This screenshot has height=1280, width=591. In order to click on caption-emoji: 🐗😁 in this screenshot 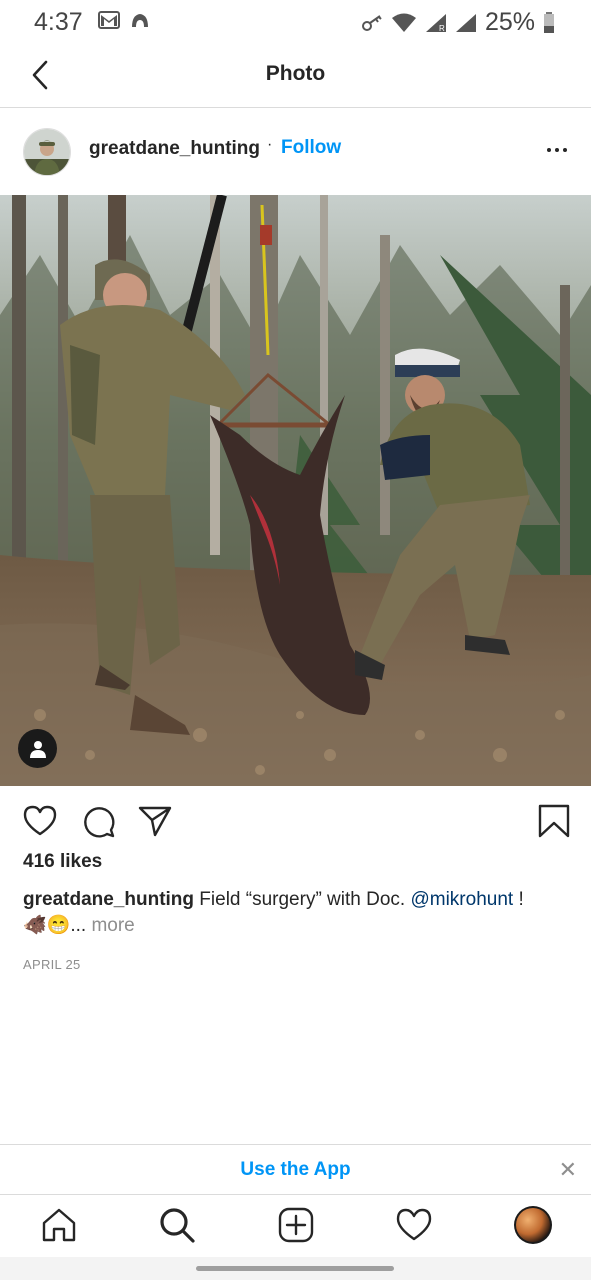, I will do `click(47, 925)`.